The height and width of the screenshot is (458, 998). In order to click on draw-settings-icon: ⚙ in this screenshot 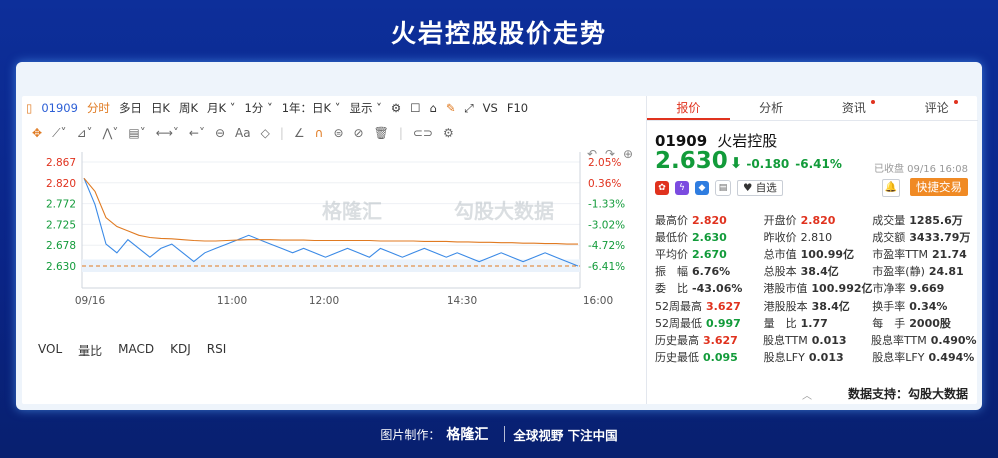, I will do `click(448, 133)`.